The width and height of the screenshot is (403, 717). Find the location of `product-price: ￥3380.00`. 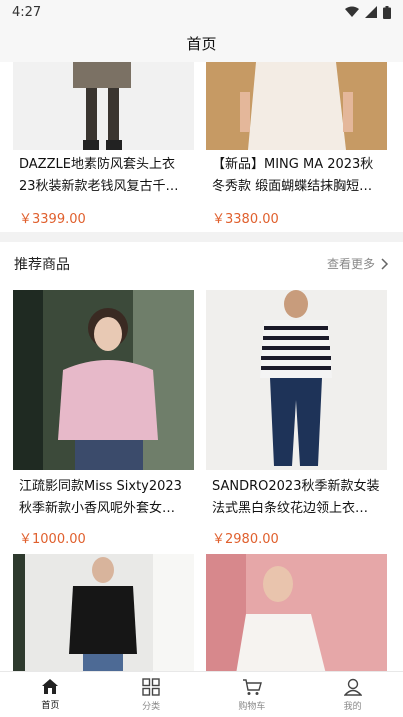

product-price: ￥3380.00 is located at coordinates (245, 219).